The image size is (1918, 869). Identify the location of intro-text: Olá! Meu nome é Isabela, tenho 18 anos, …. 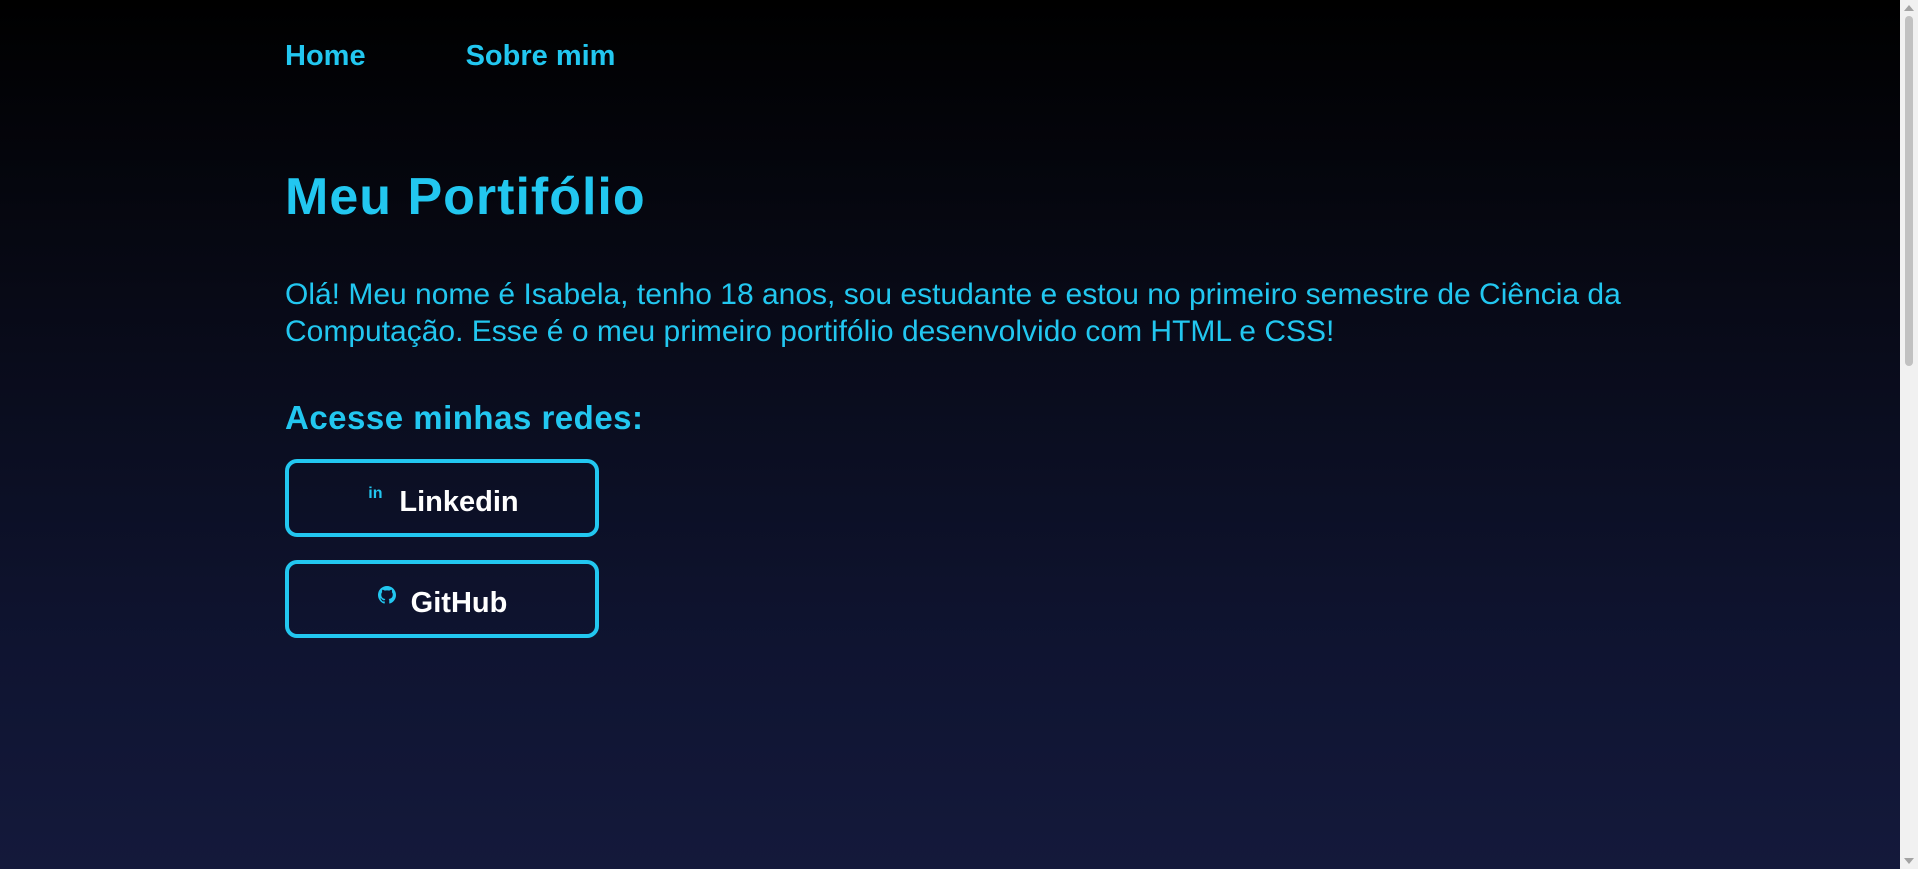
(953, 313).